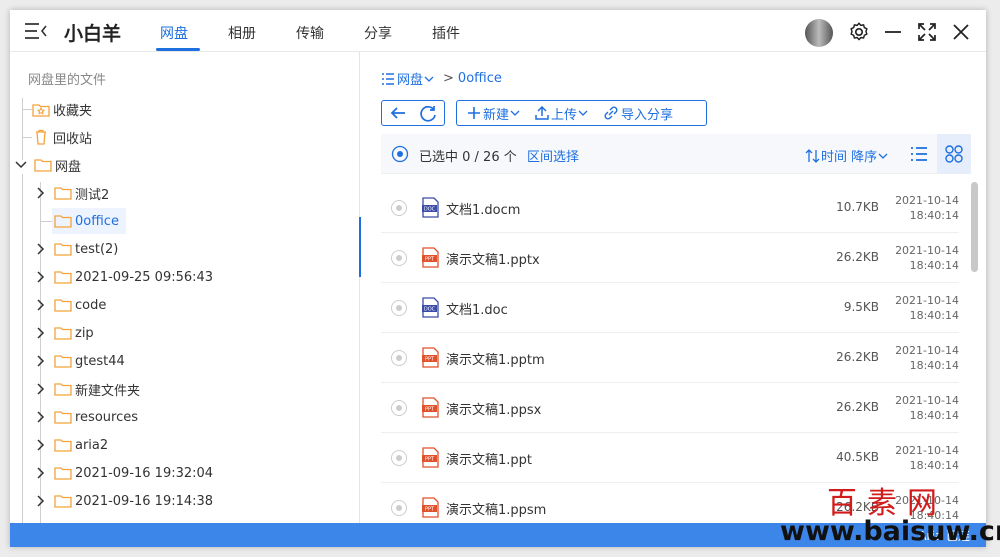 Image resolution: width=1000 pixels, height=557 pixels. What do you see at coordinates (924, 208) in the screenshot?
I see `file-date: 2021-10-14 18:40:14` at bounding box center [924, 208].